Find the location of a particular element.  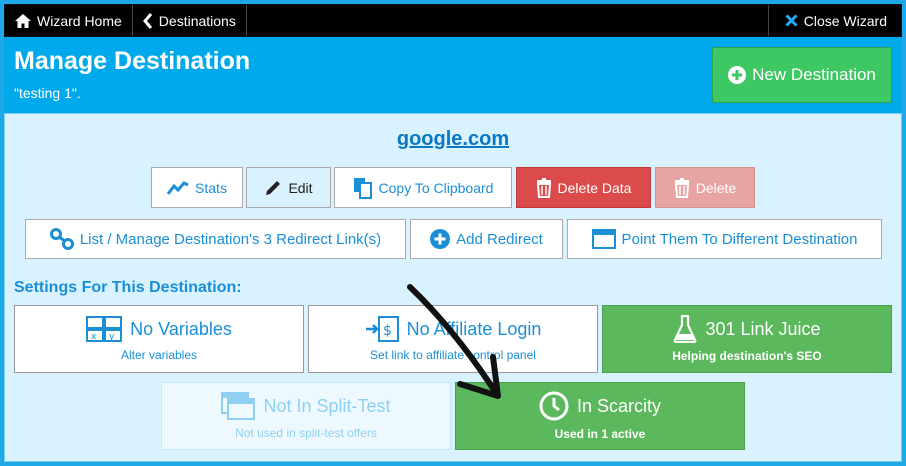

stats-button: Stats is located at coordinates (197, 187).